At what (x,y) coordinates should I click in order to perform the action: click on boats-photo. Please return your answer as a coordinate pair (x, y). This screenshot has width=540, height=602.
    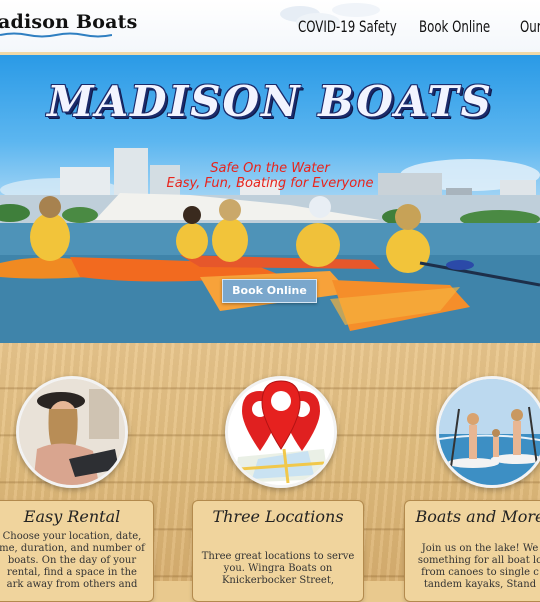
    Looking at the image, I should click on (488, 432).